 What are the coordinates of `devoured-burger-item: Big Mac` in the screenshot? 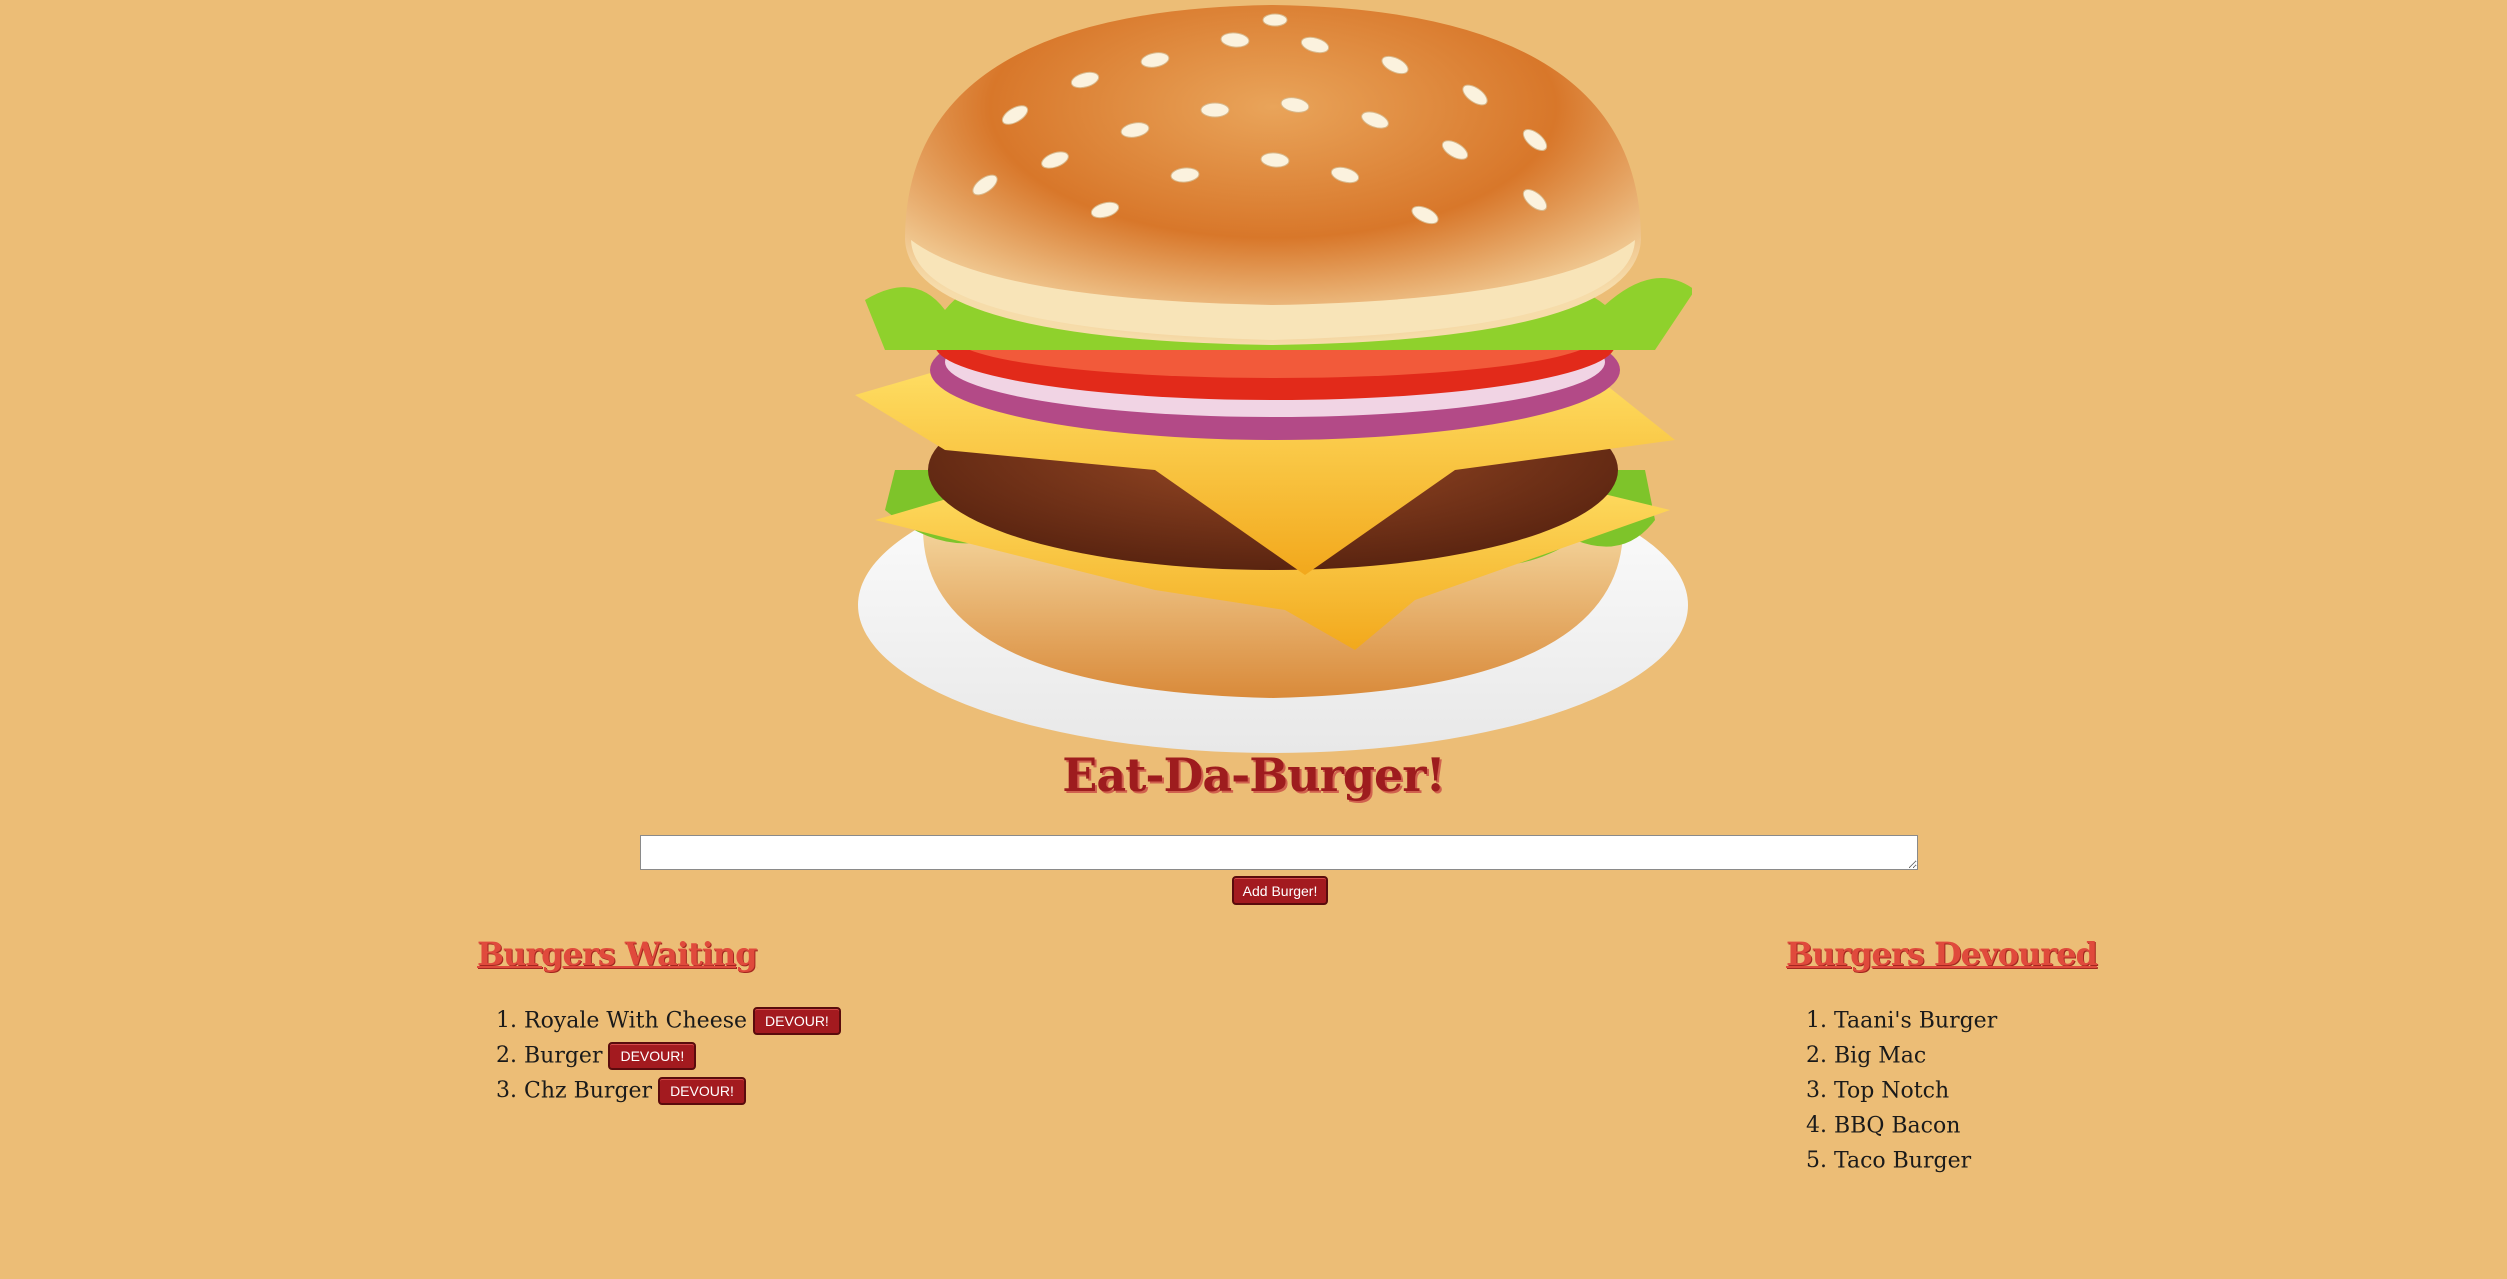 It's located at (1915, 1055).